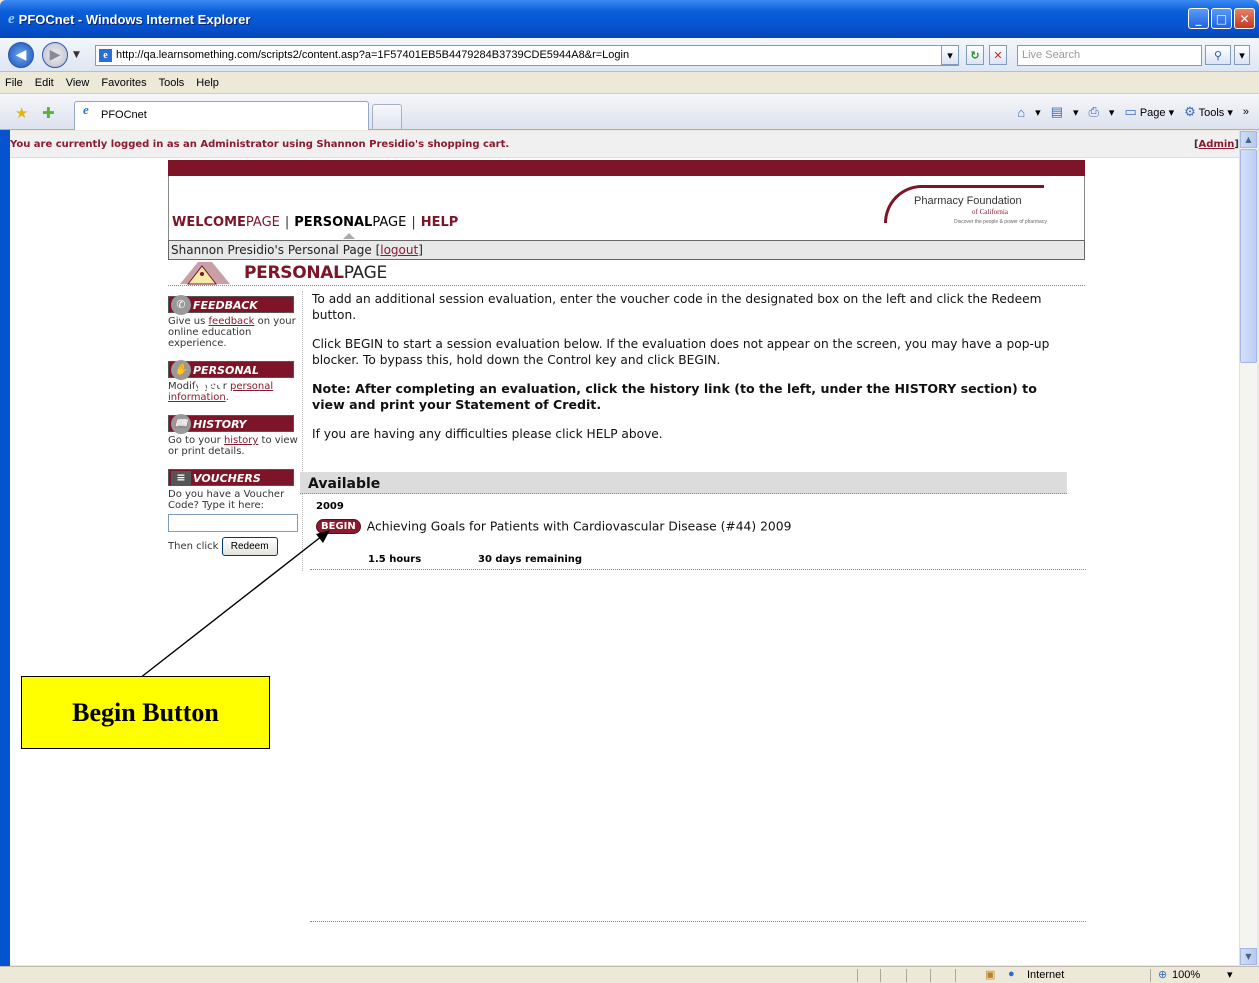  What do you see at coordinates (1109, 55) in the screenshot?
I see `live-search-input: Live Search` at bounding box center [1109, 55].